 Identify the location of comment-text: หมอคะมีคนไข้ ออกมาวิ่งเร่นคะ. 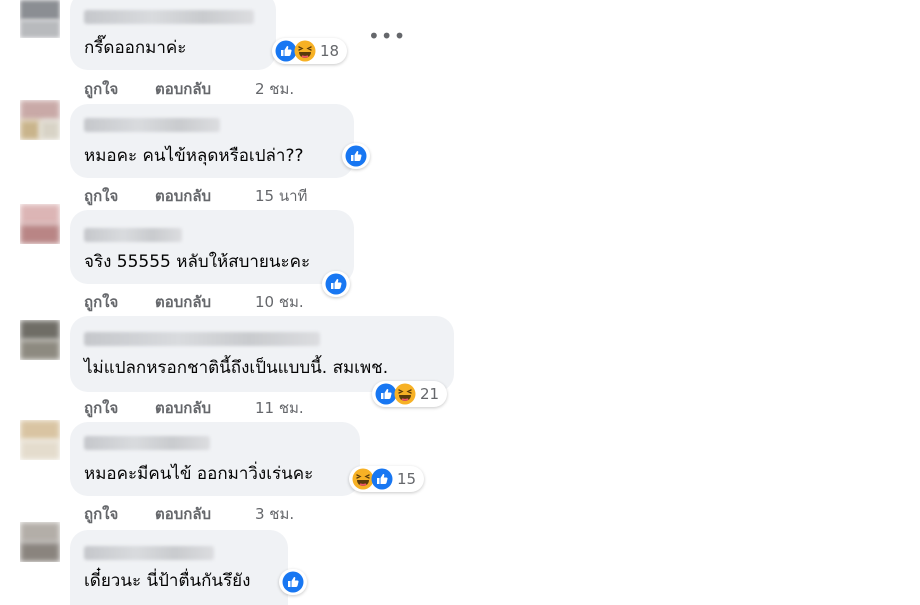
(199, 474).